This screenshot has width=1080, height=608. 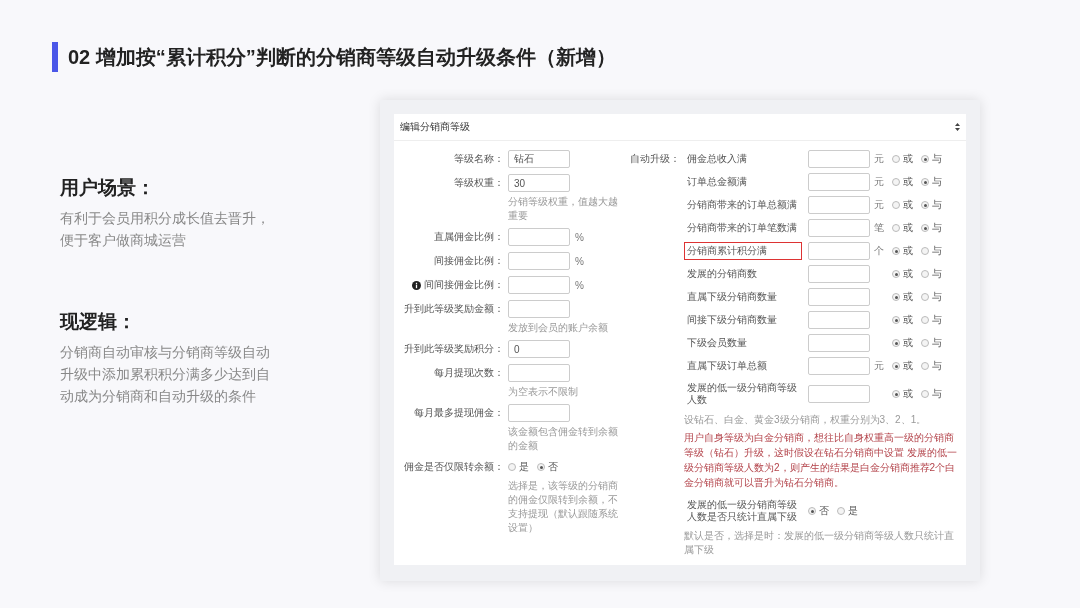 I want to click on condition-label: 间接下级分销商数量, so click(x=732, y=320).